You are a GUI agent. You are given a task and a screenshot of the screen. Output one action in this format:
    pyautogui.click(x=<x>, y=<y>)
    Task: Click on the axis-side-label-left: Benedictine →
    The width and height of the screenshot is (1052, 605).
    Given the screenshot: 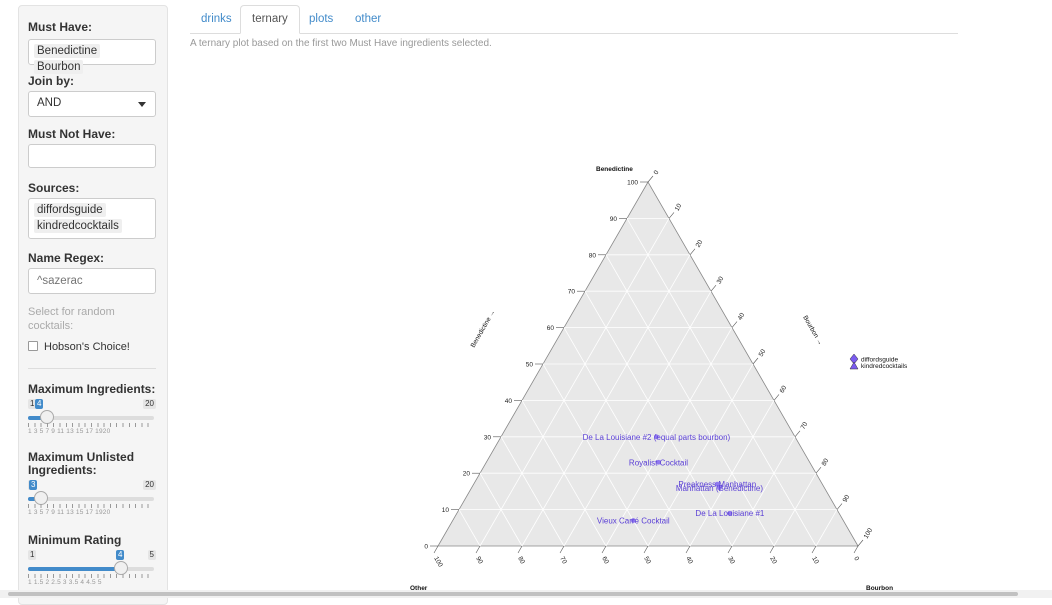 What is the action you would take?
    pyautogui.click(x=483, y=329)
    